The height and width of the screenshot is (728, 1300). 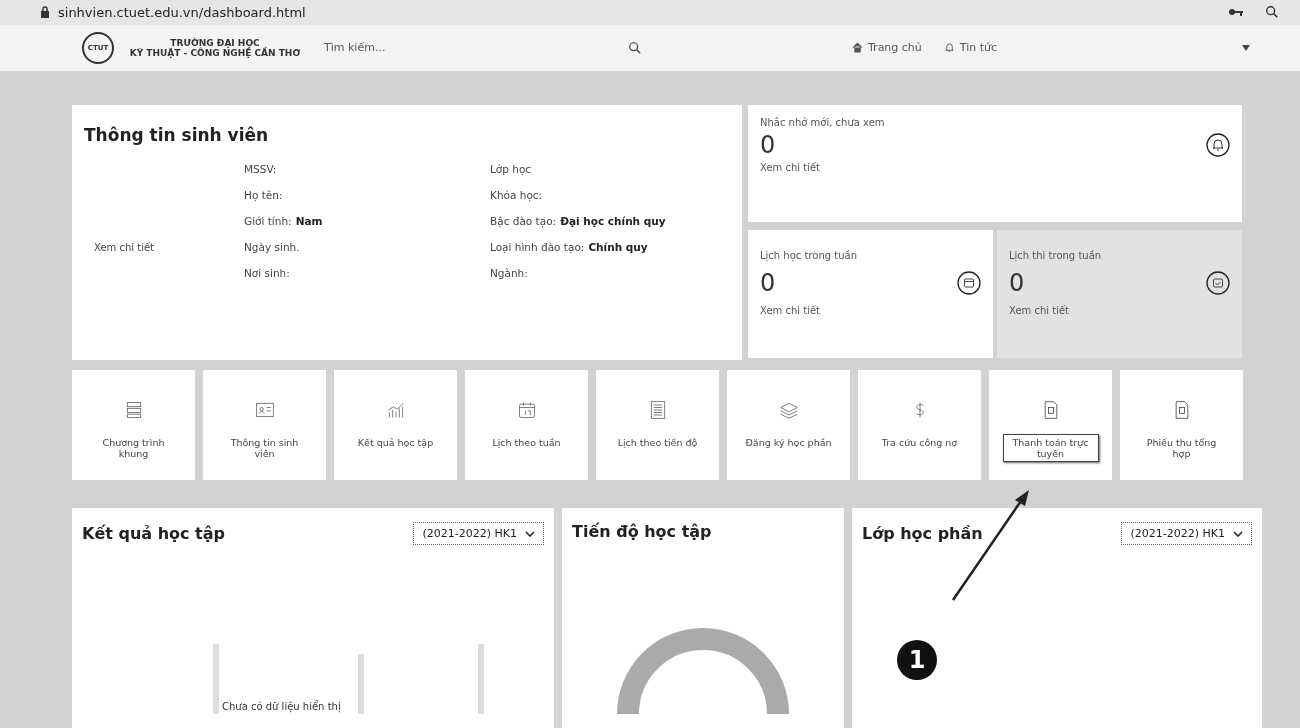 What do you see at coordinates (45, 12) in the screenshot?
I see `lock-icon` at bounding box center [45, 12].